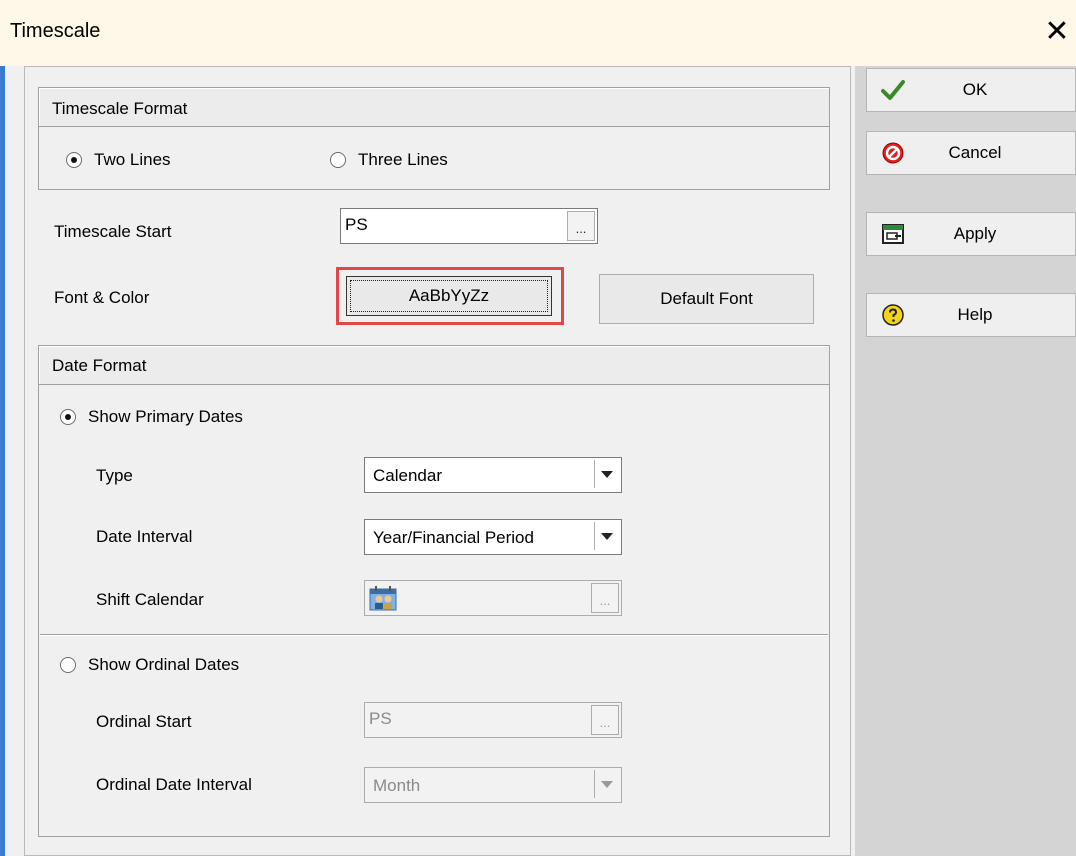 Image resolution: width=1076 pixels, height=856 pixels. What do you see at coordinates (113, 231) in the screenshot?
I see `timescale-start-label: Timescale Start` at bounding box center [113, 231].